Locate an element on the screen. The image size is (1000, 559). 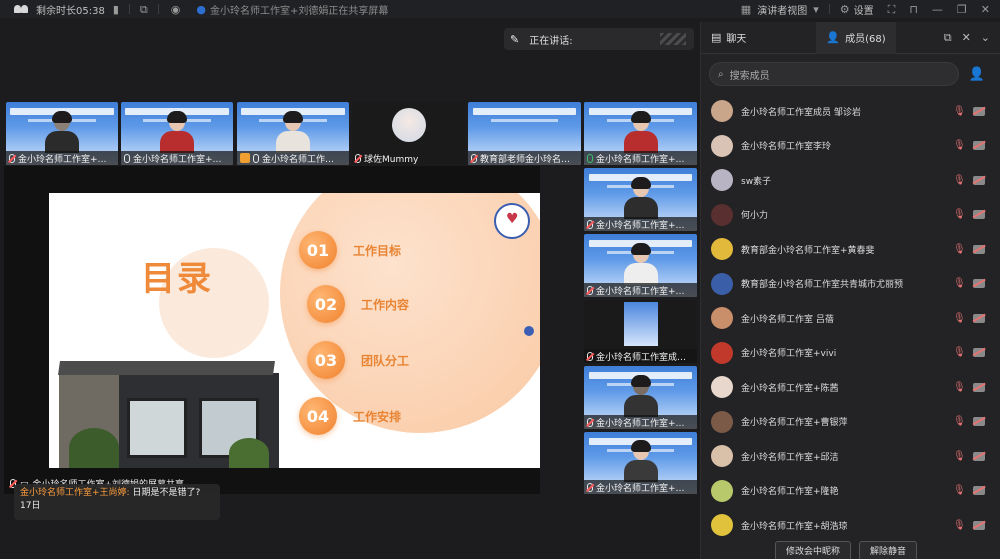
settings-label: 设置 is located at coordinates (863, 11).